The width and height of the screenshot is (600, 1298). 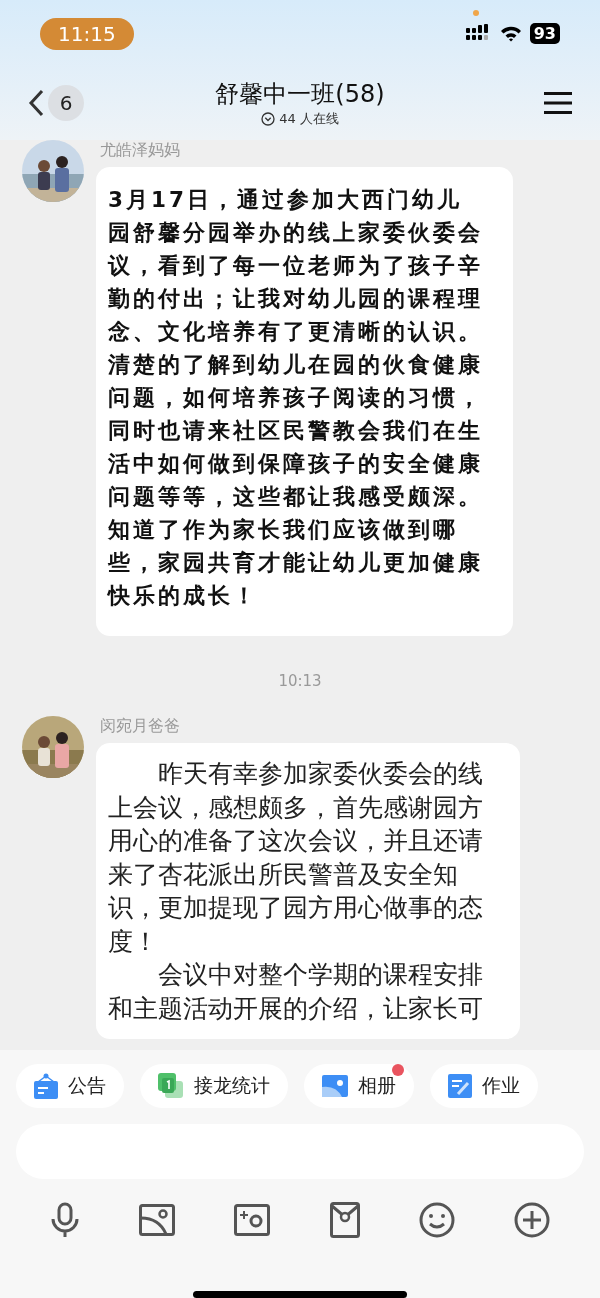 What do you see at coordinates (296, 992) in the screenshot?
I see `message-text: 会议中对整个学期的课程安排和主题活动开展的介绍，让家长可` at bounding box center [296, 992].